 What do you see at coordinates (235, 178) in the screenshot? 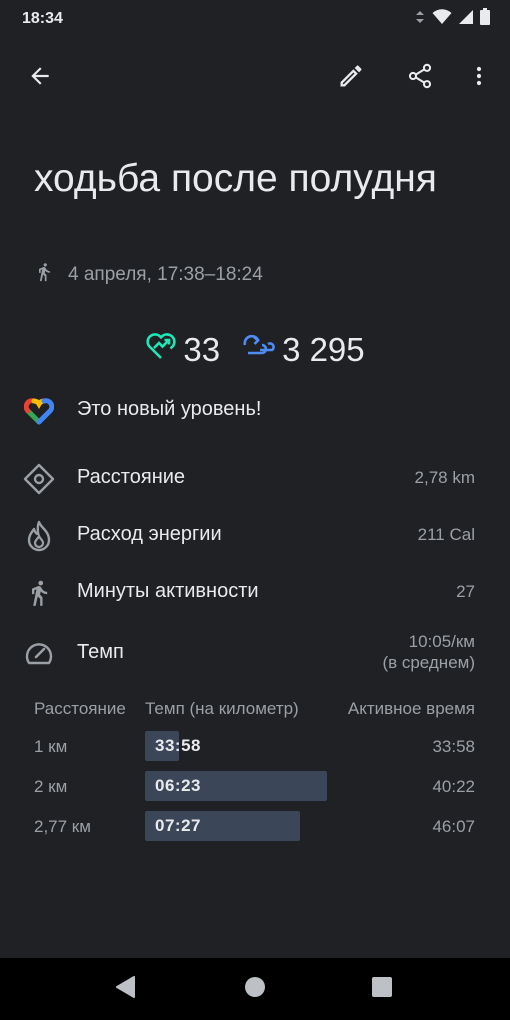
I see `activity-title: ходьба после полудня` at bounding box center [235, 178].